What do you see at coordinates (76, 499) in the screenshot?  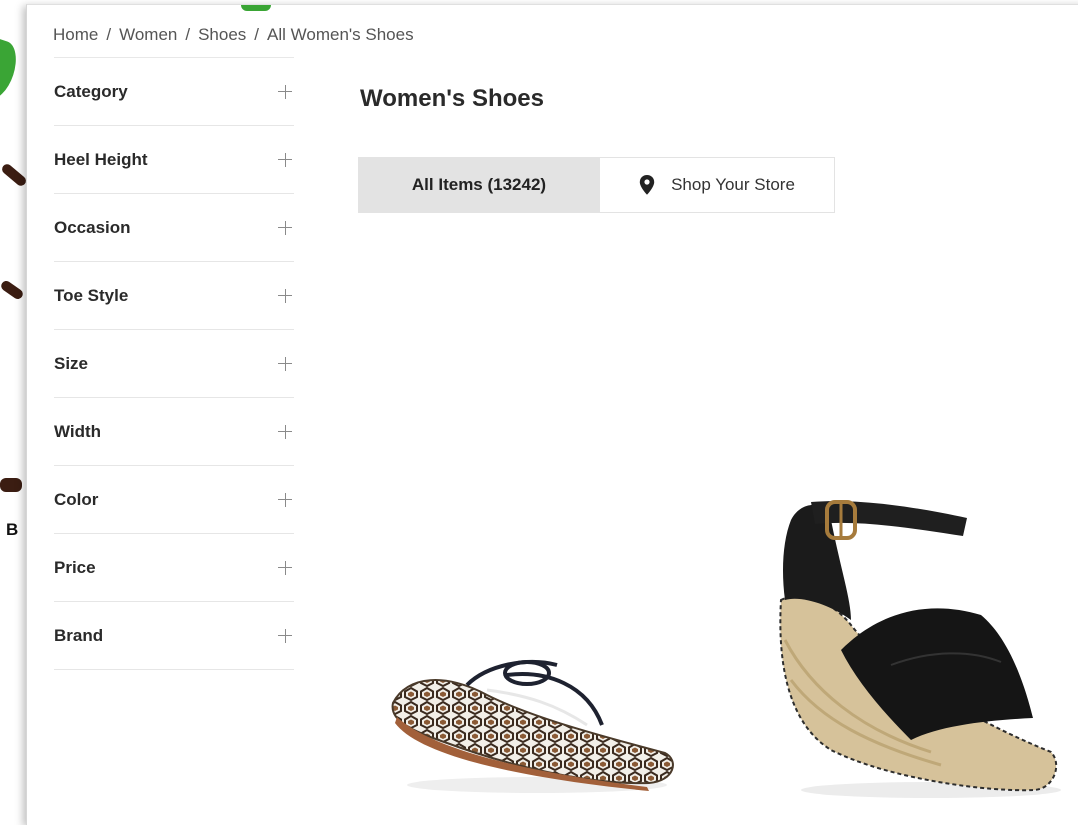 I see `filter-label: Color` at bounding box center [76, 499].